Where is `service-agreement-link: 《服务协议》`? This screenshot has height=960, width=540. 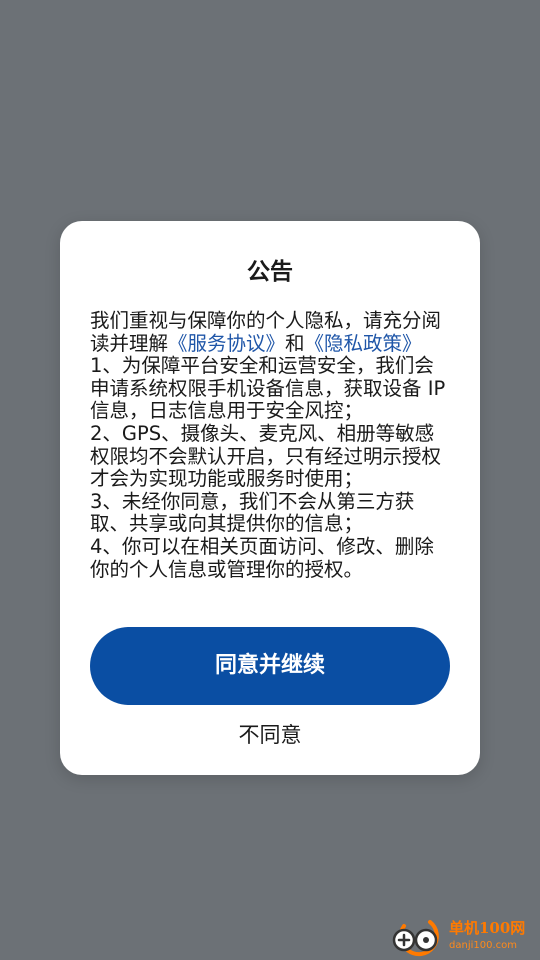
service-agreement-link: 《服务协议》 is located at coordinates (226, 343).